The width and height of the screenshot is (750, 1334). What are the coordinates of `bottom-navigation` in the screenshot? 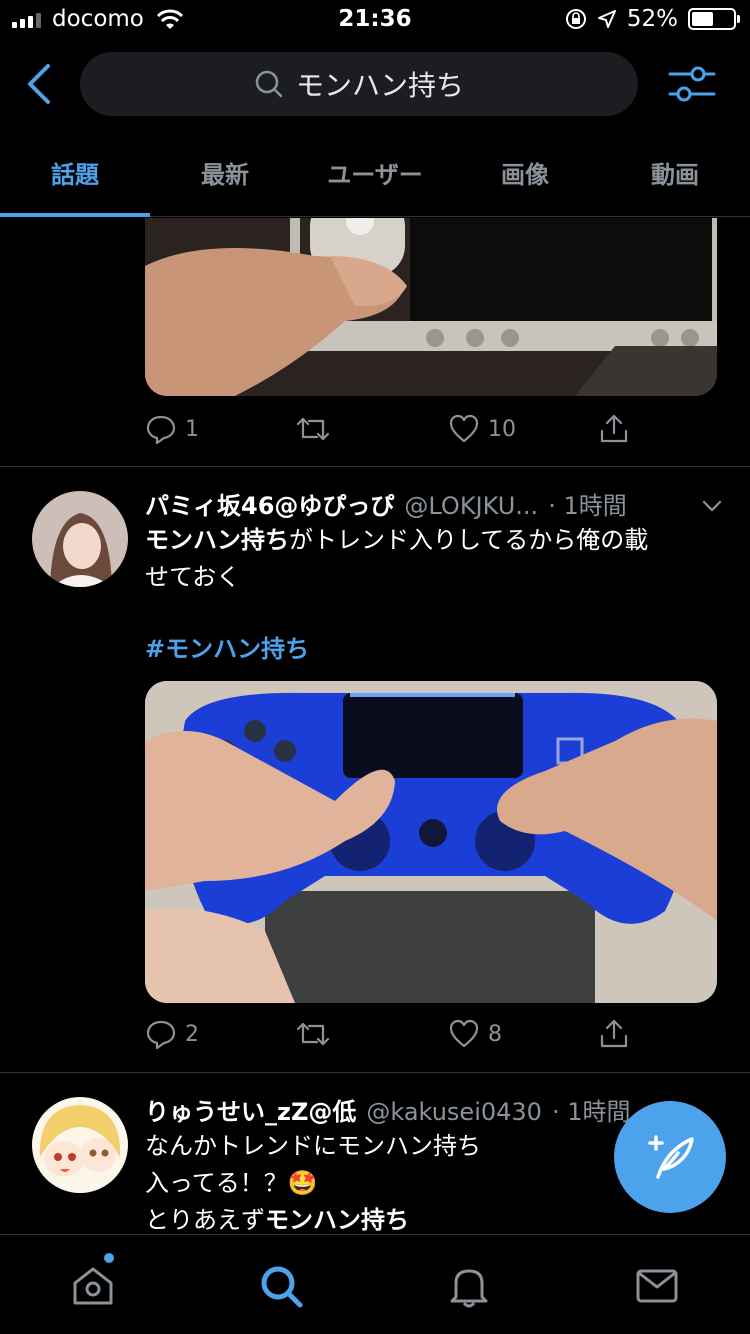 It's located at (375, 1284).